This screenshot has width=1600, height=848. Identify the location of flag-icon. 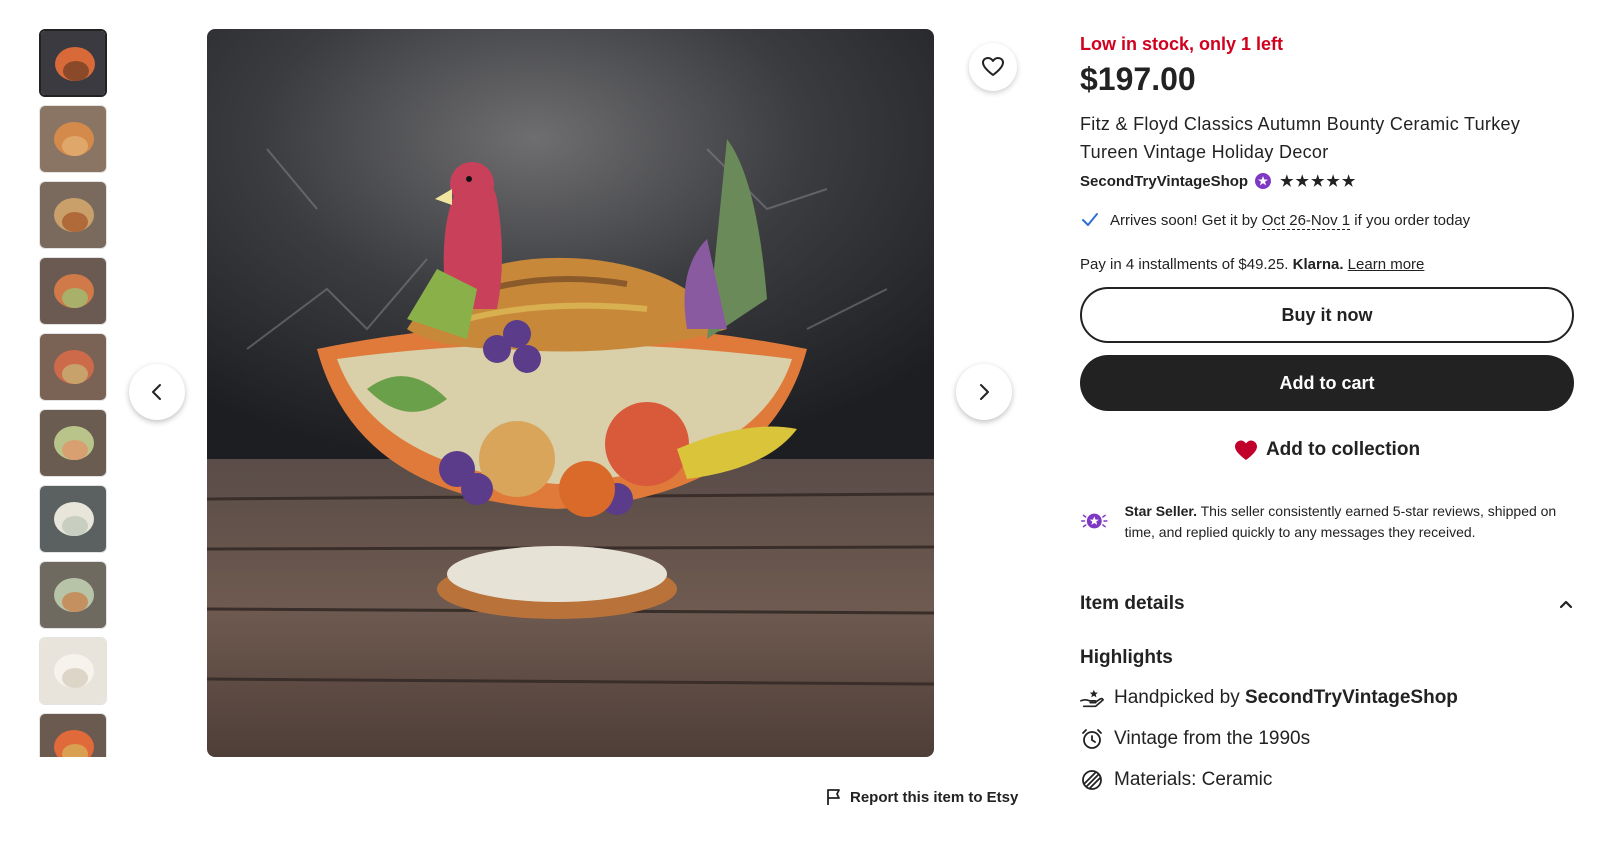
(833, 797).